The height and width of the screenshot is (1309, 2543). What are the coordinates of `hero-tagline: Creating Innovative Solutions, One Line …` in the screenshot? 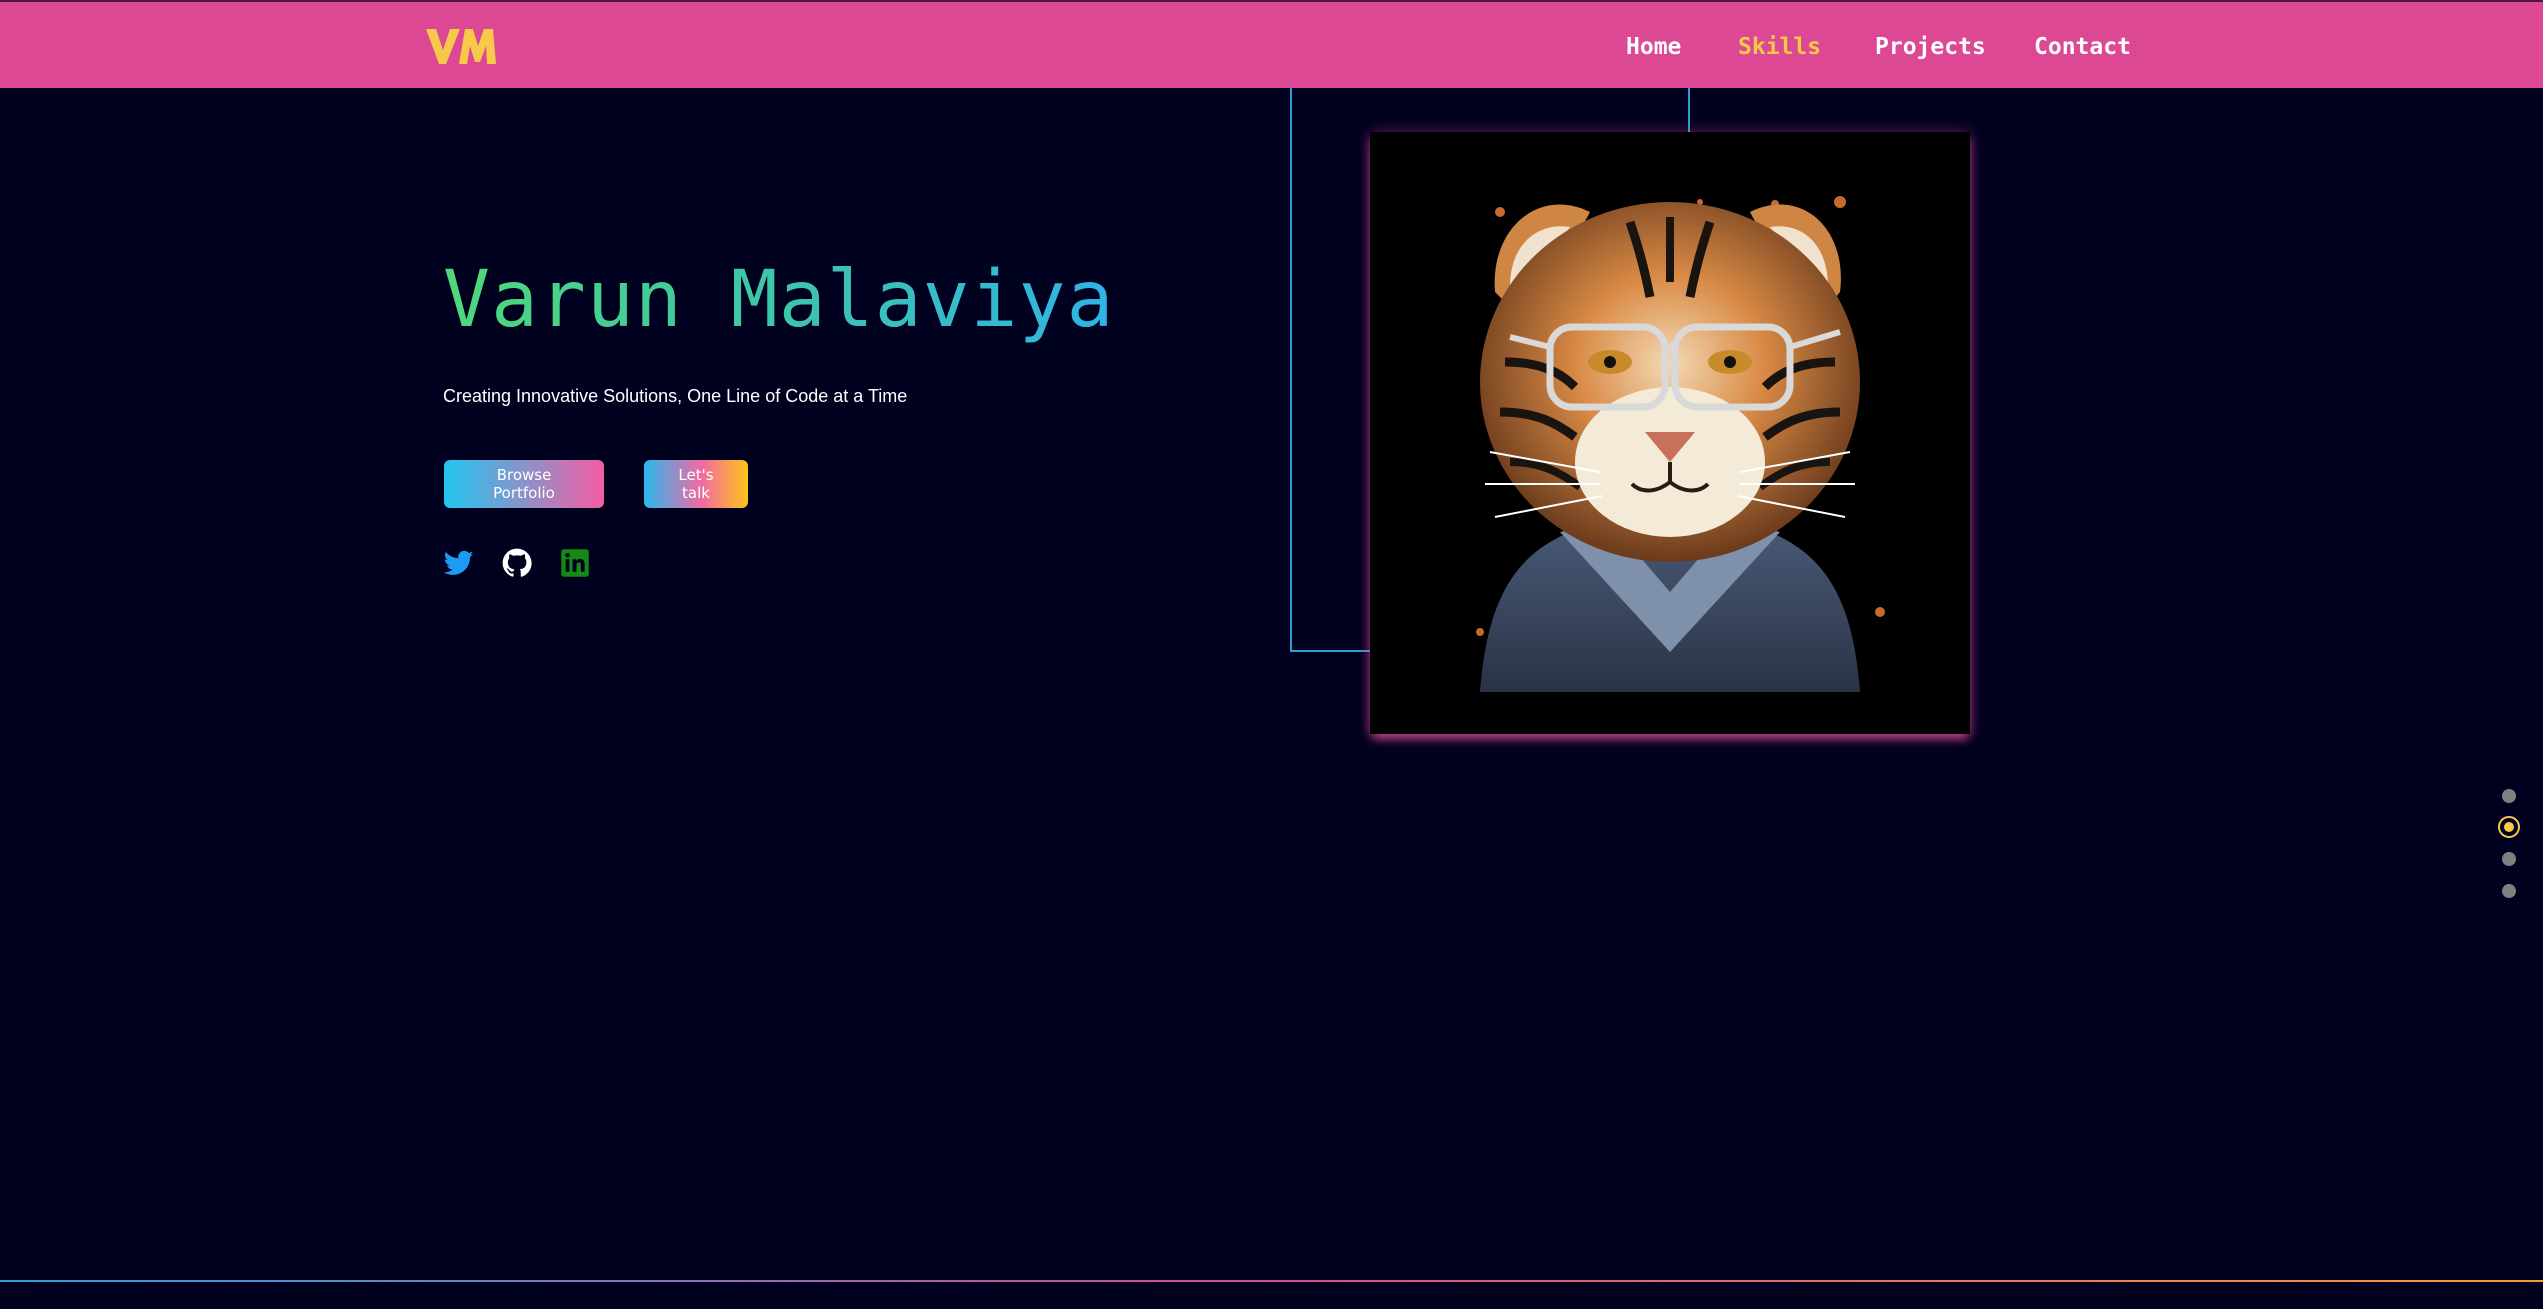 It's located at (675, 396).